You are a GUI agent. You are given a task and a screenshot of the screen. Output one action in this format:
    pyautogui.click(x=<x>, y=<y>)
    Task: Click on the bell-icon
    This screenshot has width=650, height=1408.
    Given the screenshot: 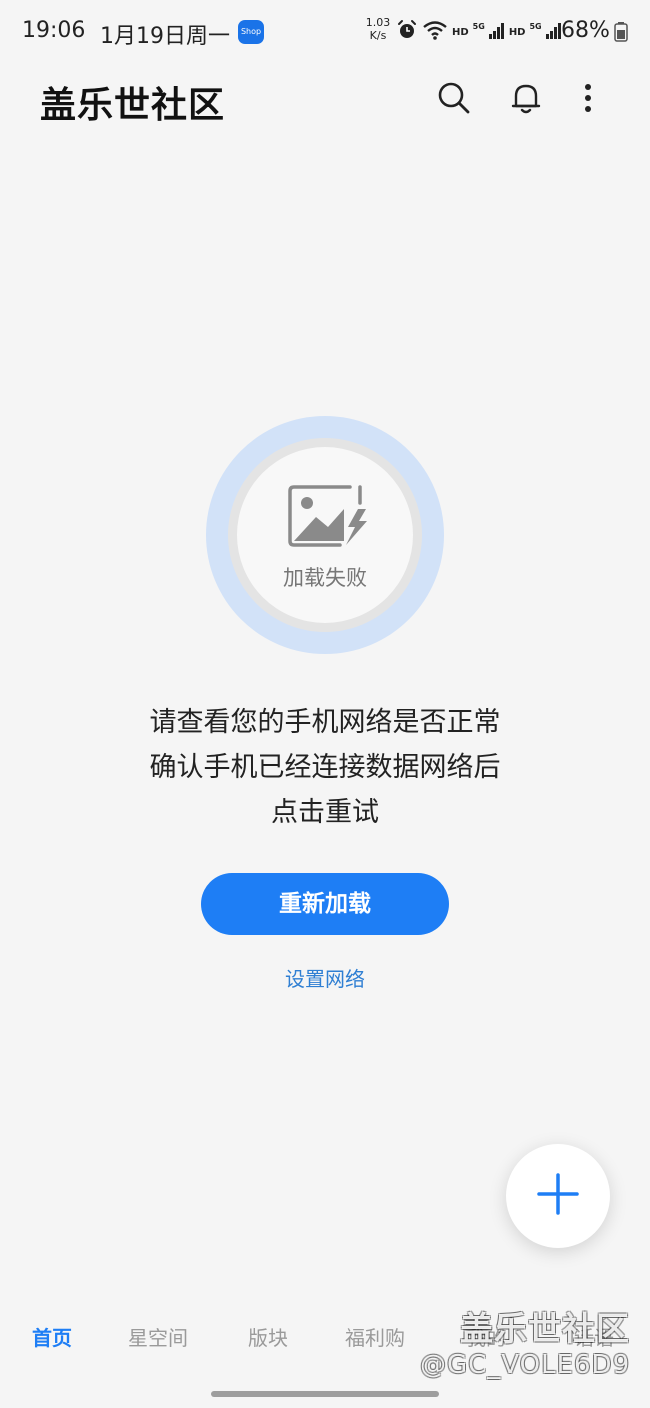 What is the action you would take?
    pyautogui.click(x=526, y=100)
    